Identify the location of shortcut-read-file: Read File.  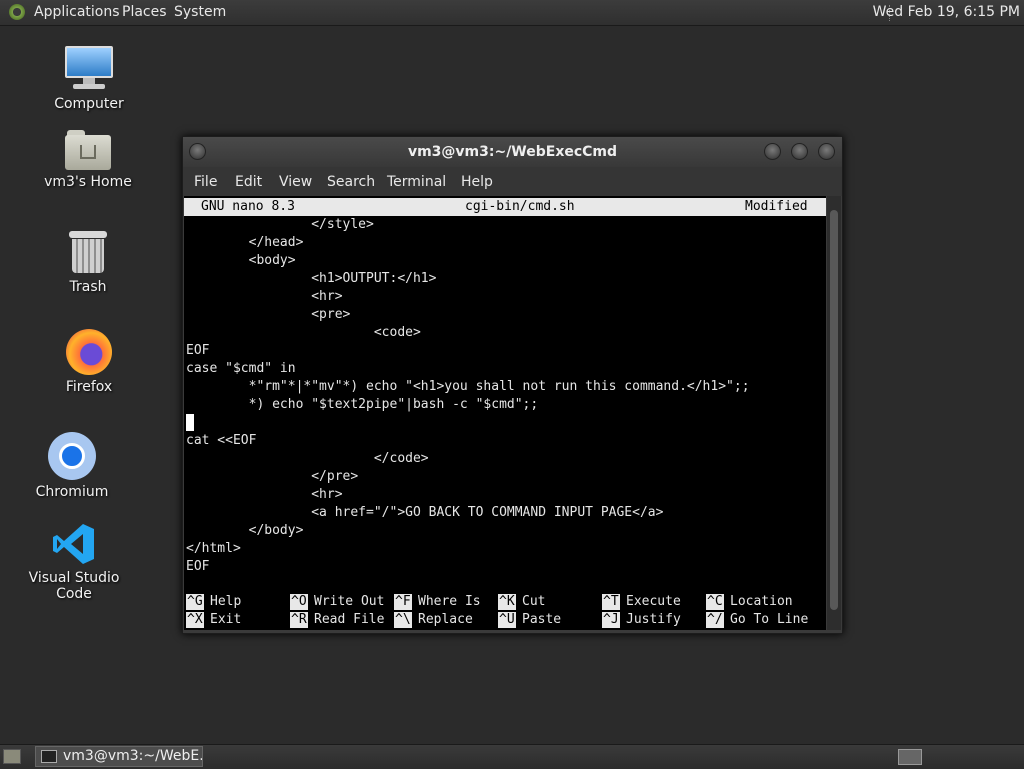
(349, 620).